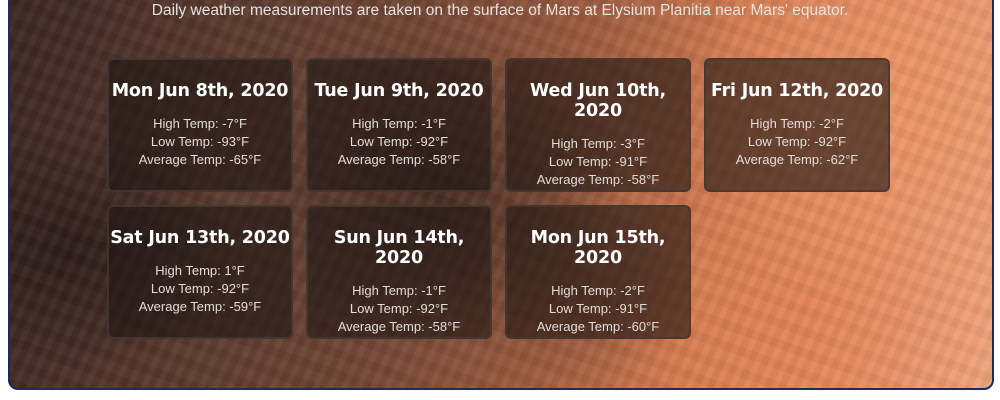 The image size is (1000, 400). I want to click on card-date: Tue Jun 9th, 2020, so click(399, 91).